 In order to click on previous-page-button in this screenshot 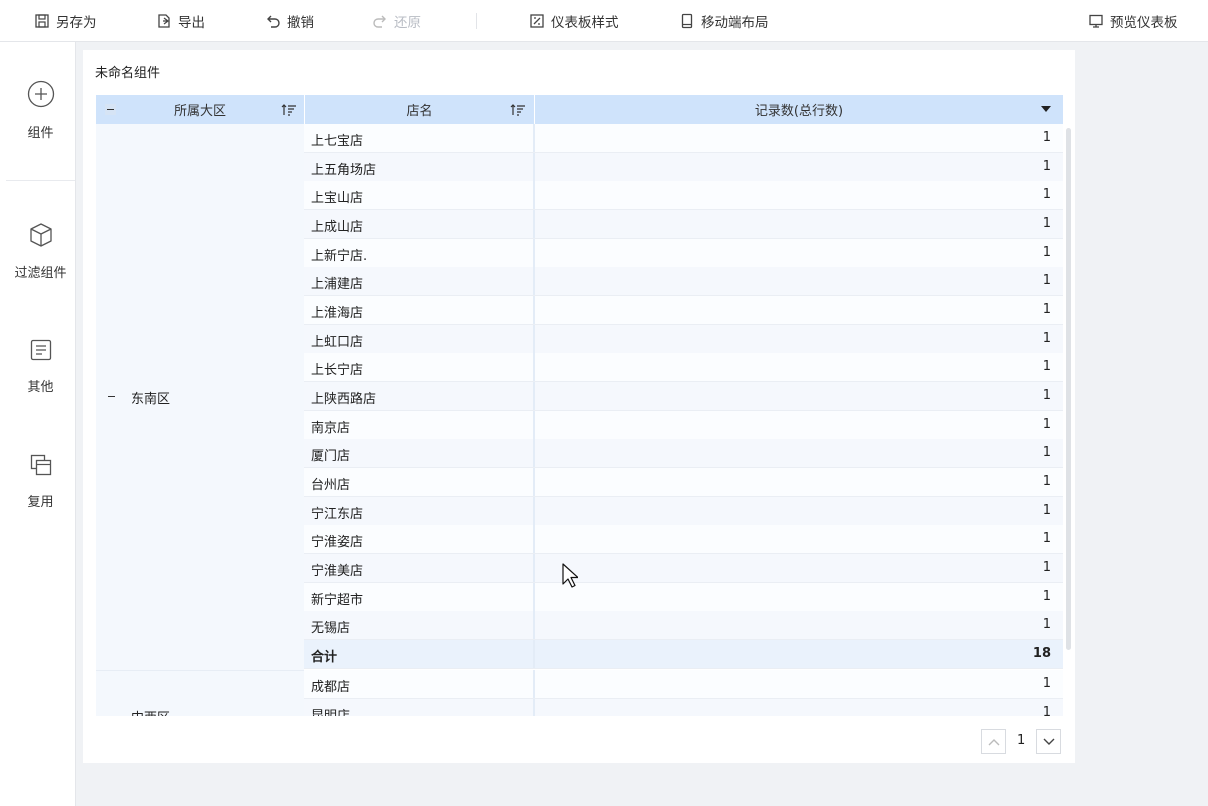, I will do `click(993, 741)`.